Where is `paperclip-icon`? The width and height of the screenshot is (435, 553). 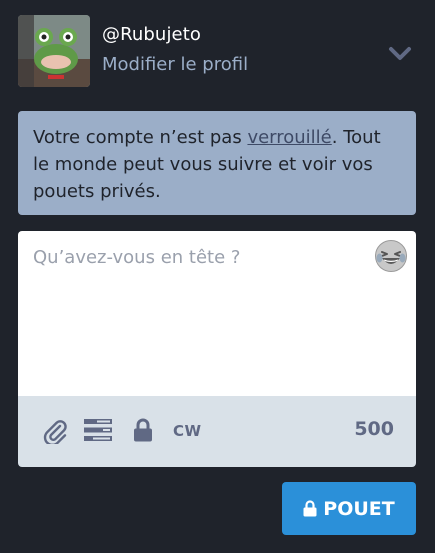
paperclip-icon is located at coordinates (55, 433).